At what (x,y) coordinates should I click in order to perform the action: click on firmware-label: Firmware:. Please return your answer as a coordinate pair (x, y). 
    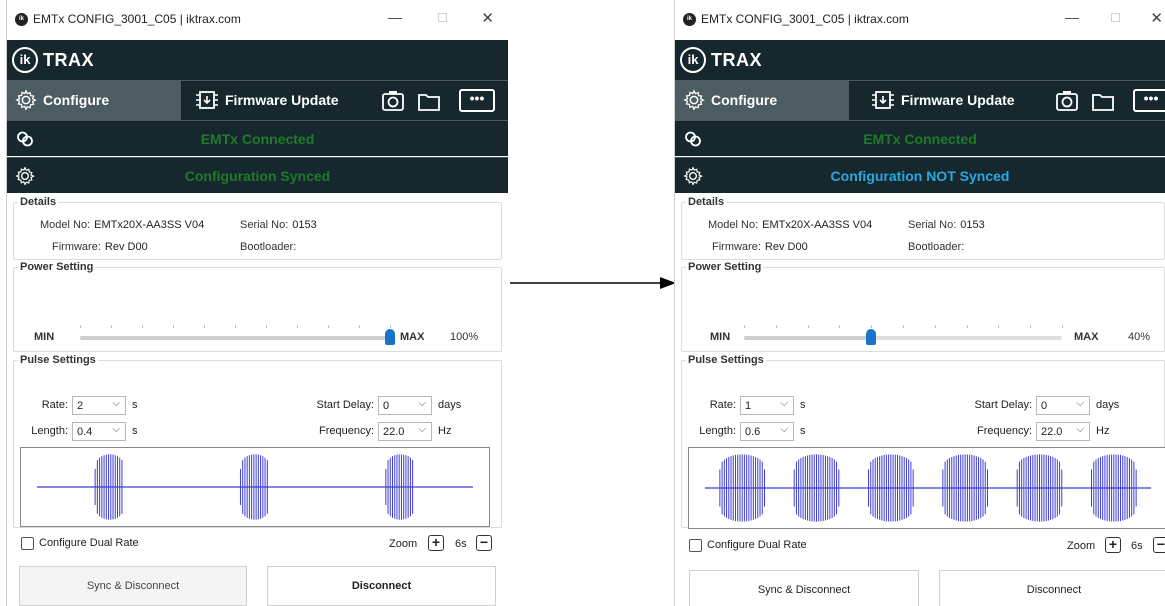
    Looking at the image, I should click on (76, 247).